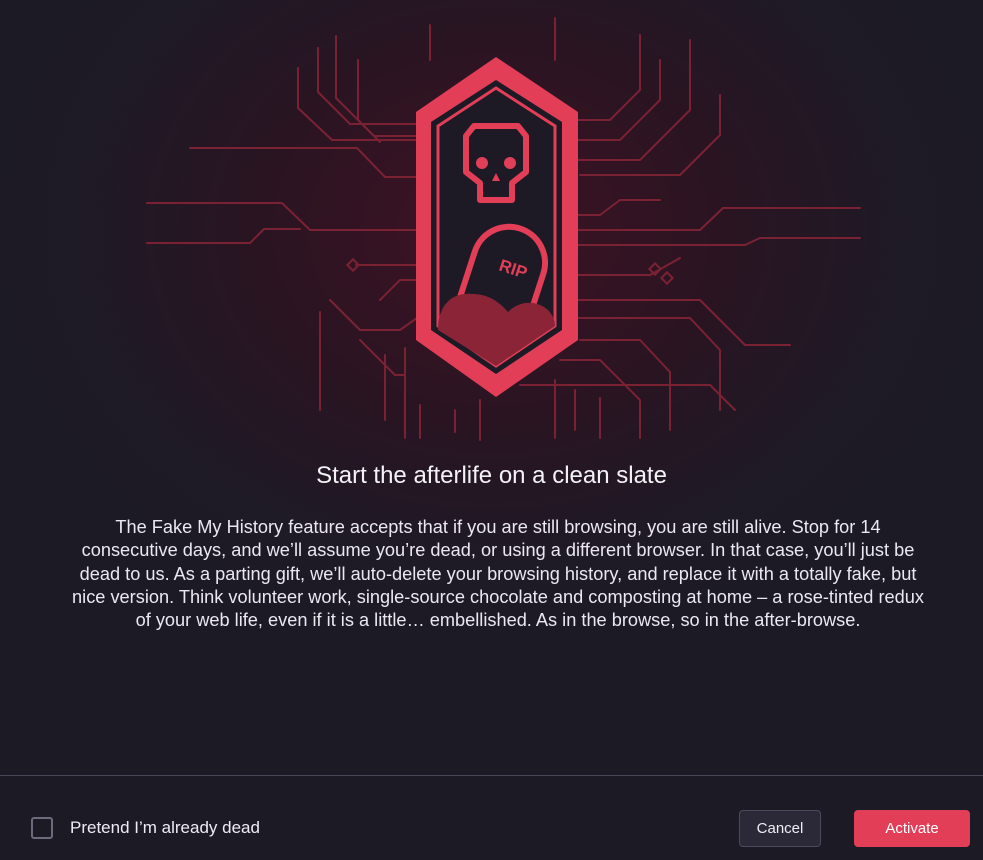 Image resolution: width=983 pixels, height=860 pixels. Describe the element at coordinates (165, 828) in the screenshot. I see `pretend-dead-checkbox-label: Pretend I’m already dead` at that location.